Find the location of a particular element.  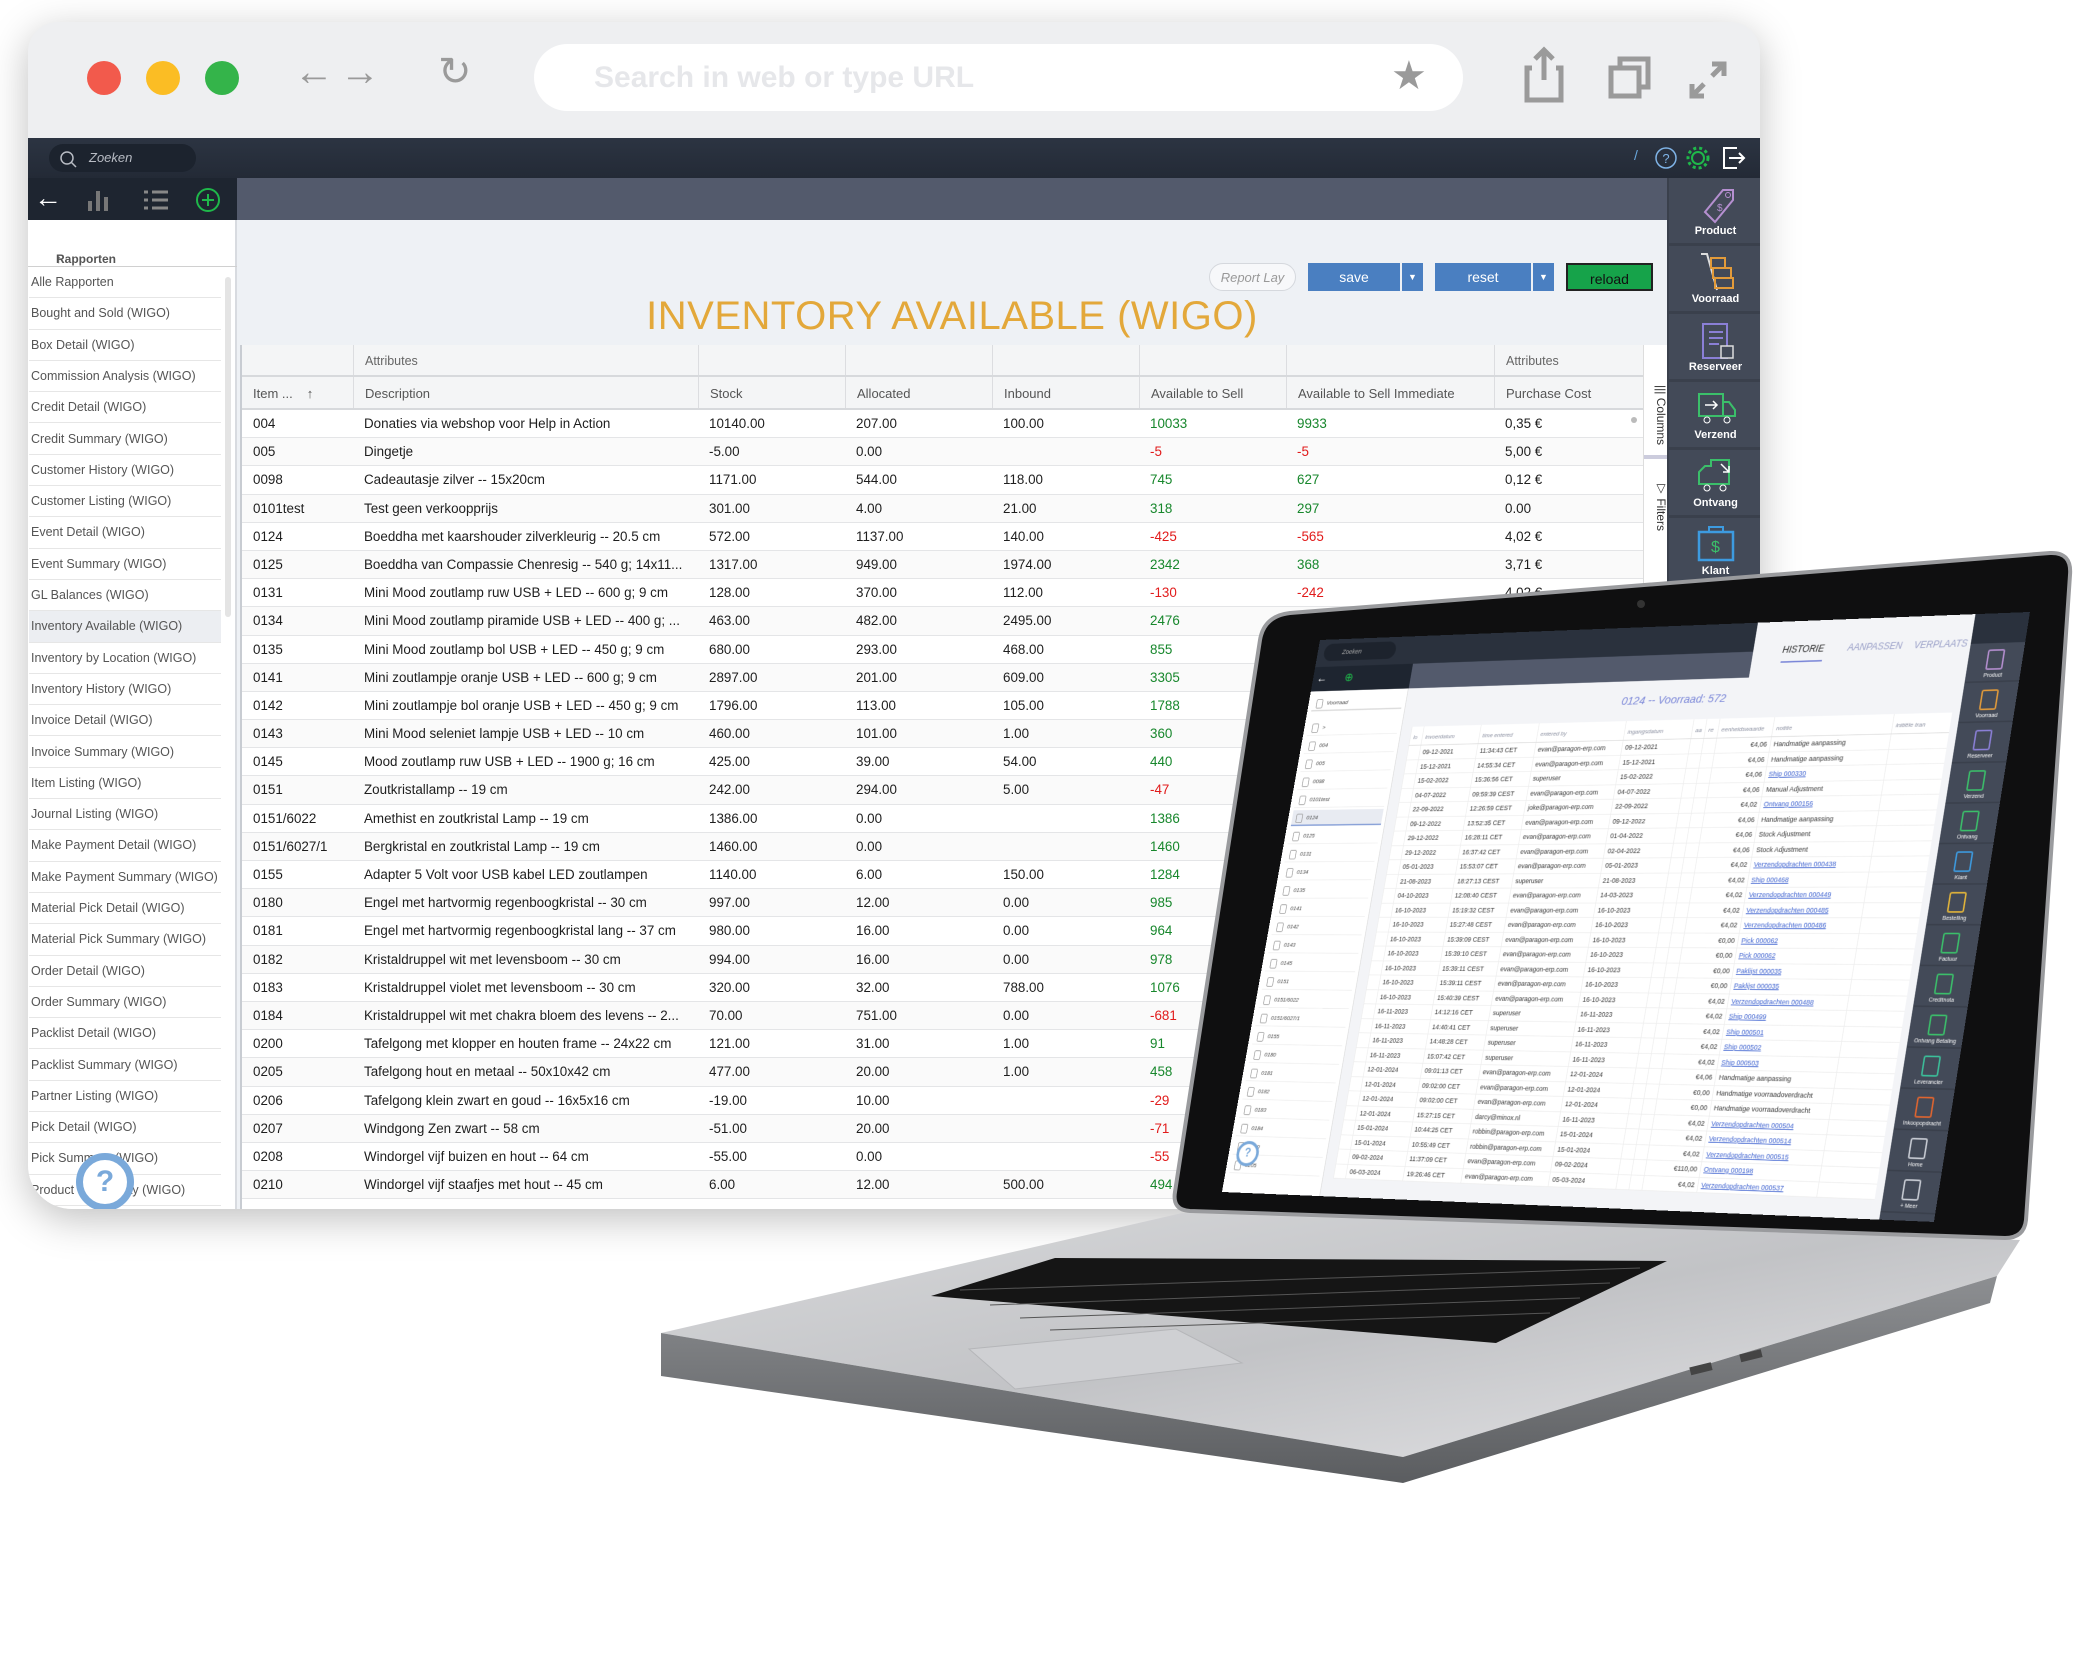

mini-list-item: 0182 is located at coordinates (1289, 1092).